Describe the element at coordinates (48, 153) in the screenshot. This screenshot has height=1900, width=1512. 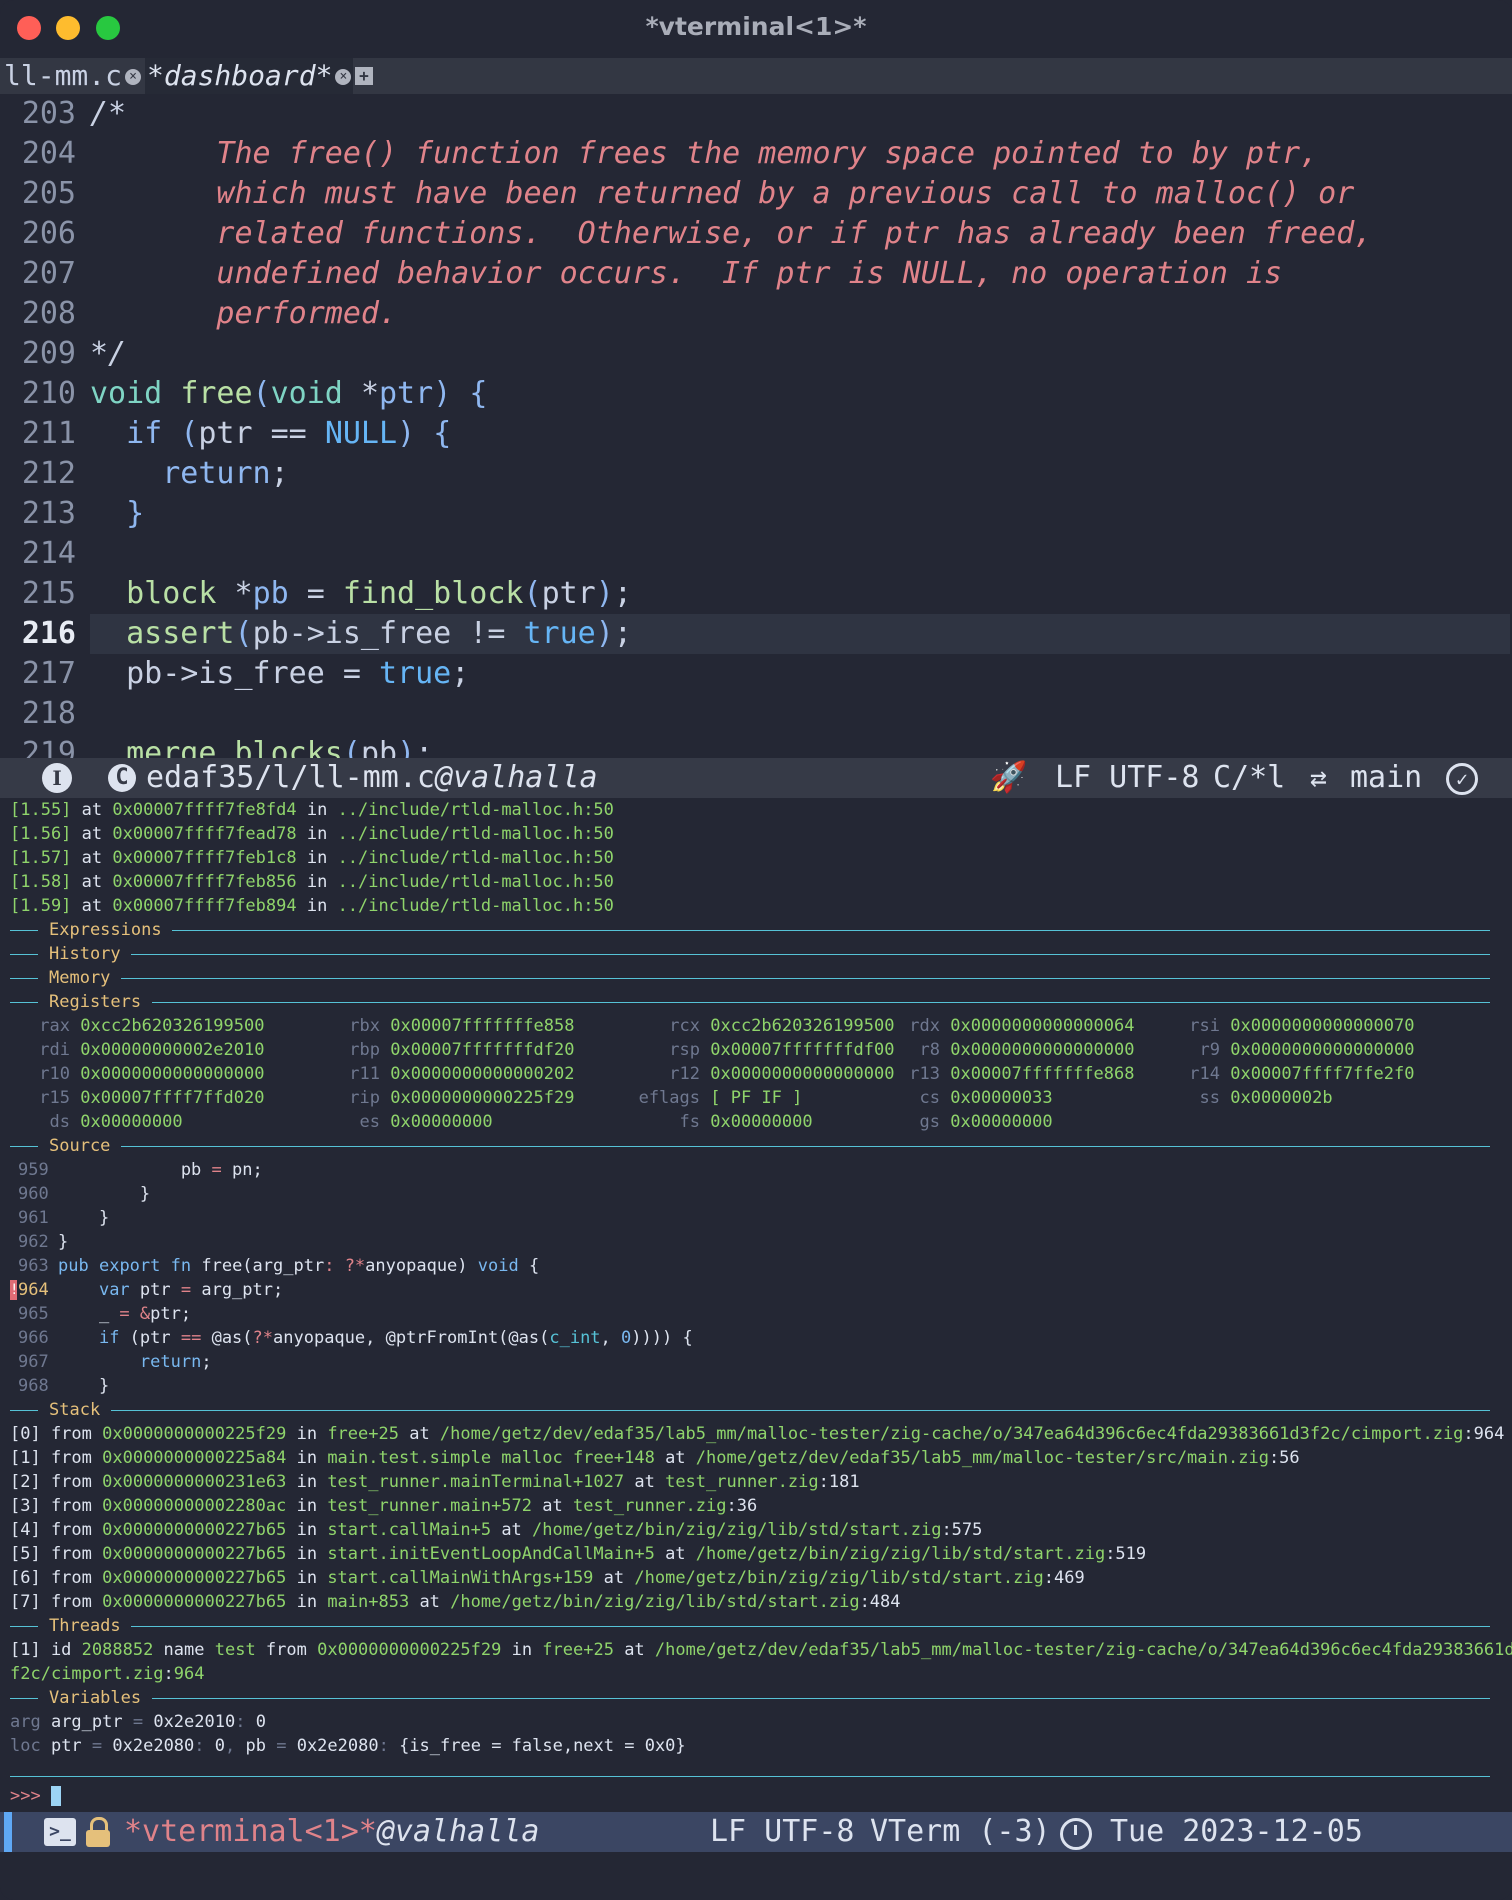
I see `line-number: 204` at that location.